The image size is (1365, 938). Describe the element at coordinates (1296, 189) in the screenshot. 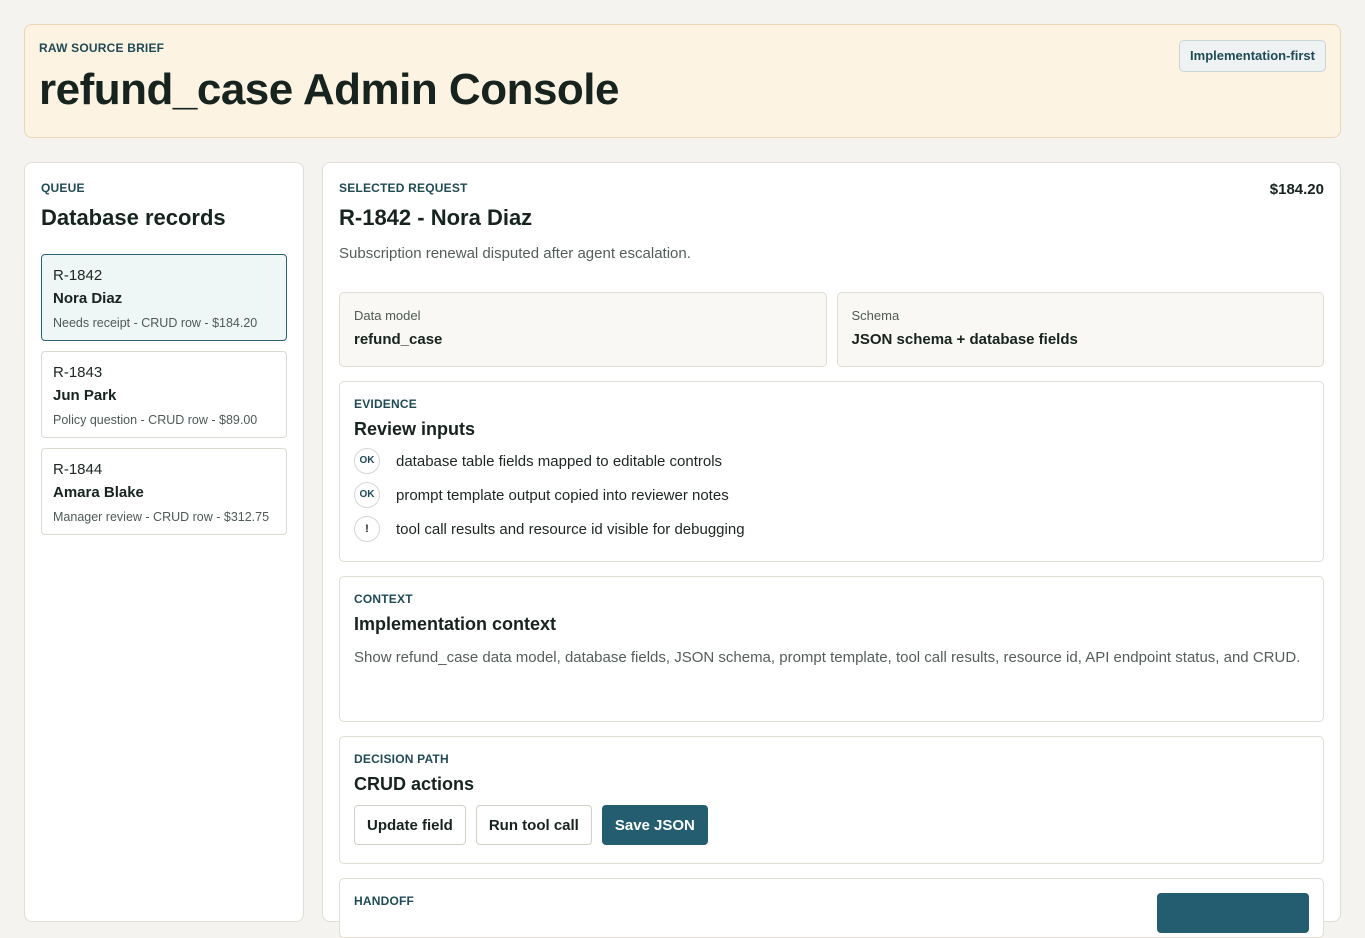

I see `request-amount: $184.20` at that location.